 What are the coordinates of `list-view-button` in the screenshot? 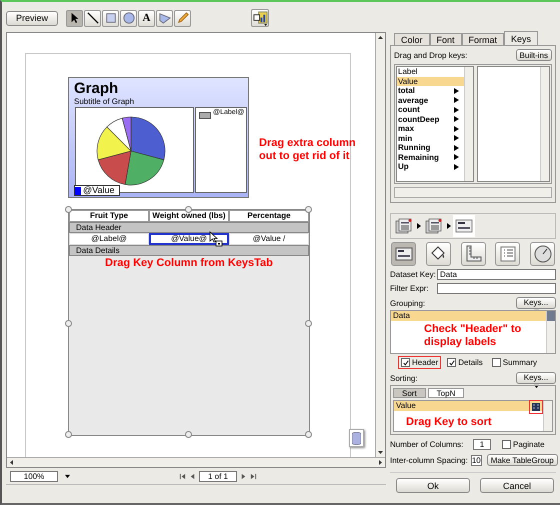 It's located at (507, 254).